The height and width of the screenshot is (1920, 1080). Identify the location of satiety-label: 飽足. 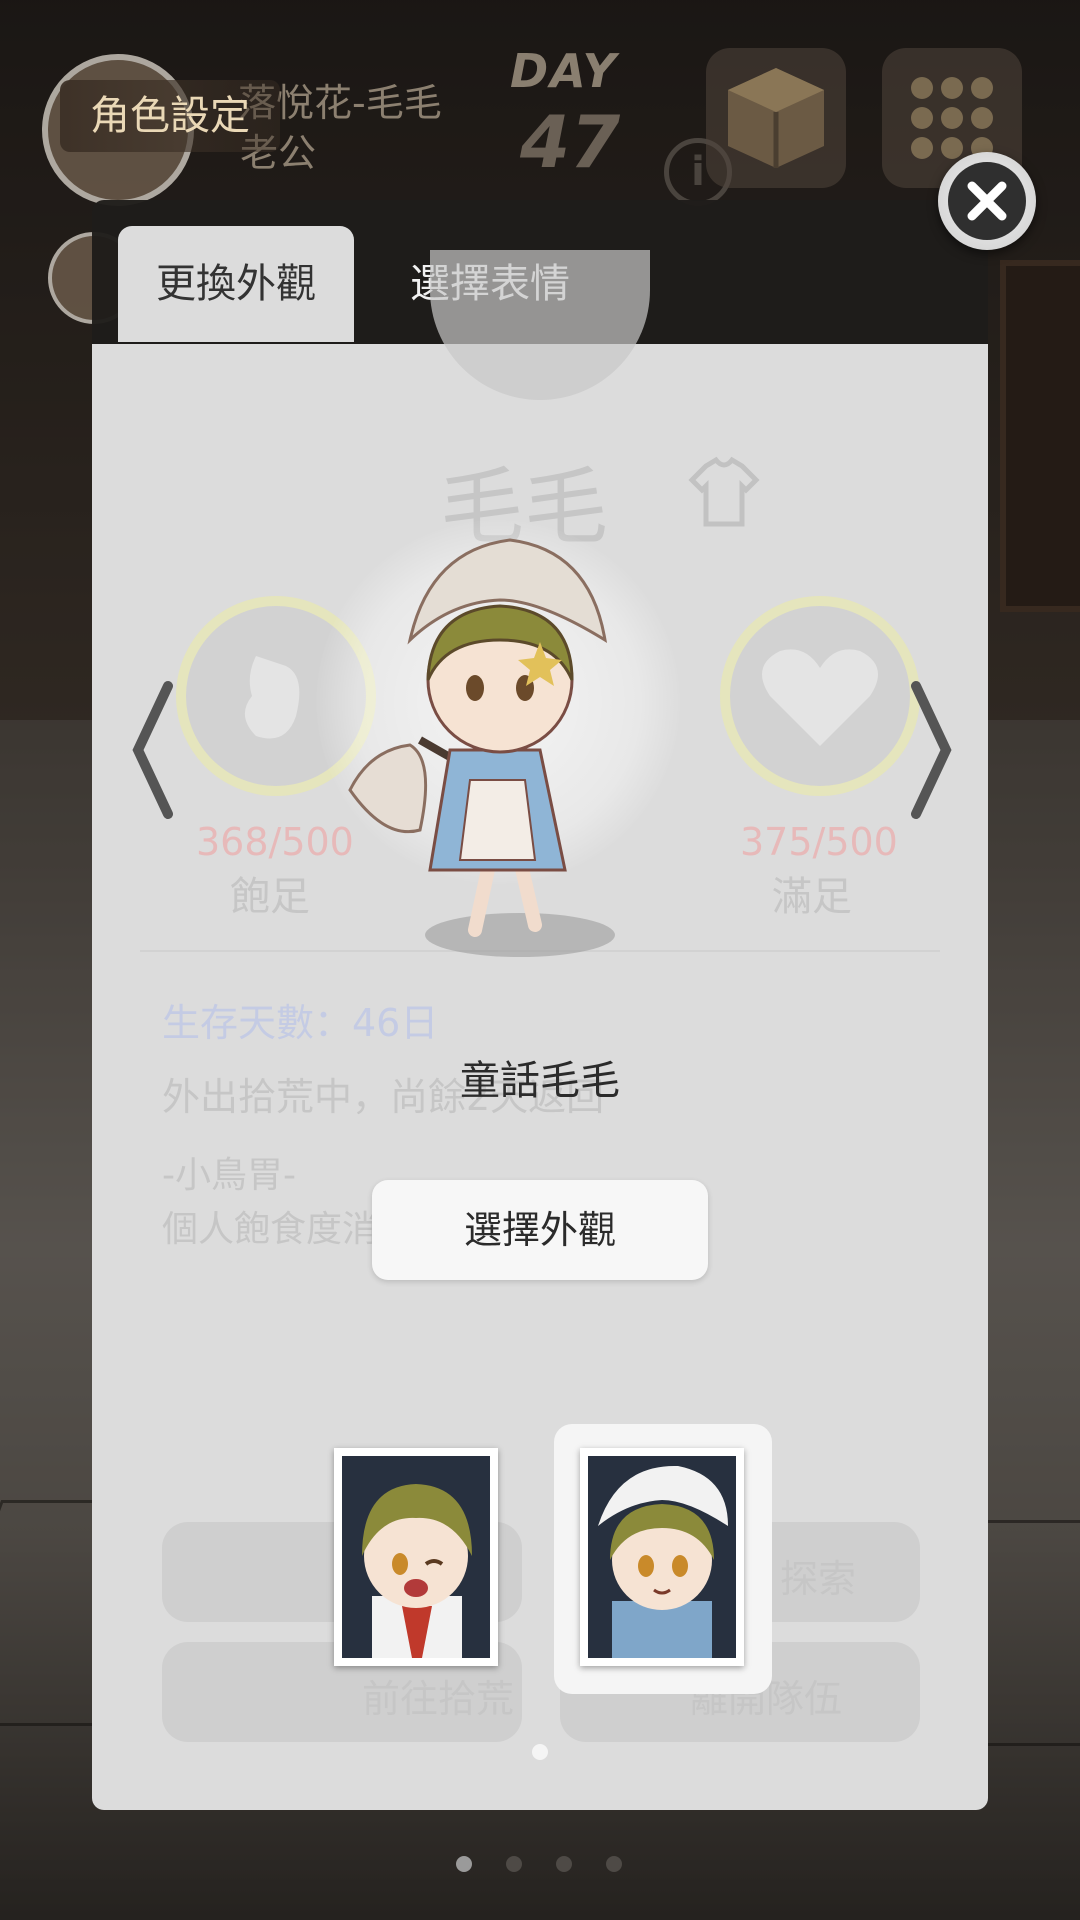
(270, 897).